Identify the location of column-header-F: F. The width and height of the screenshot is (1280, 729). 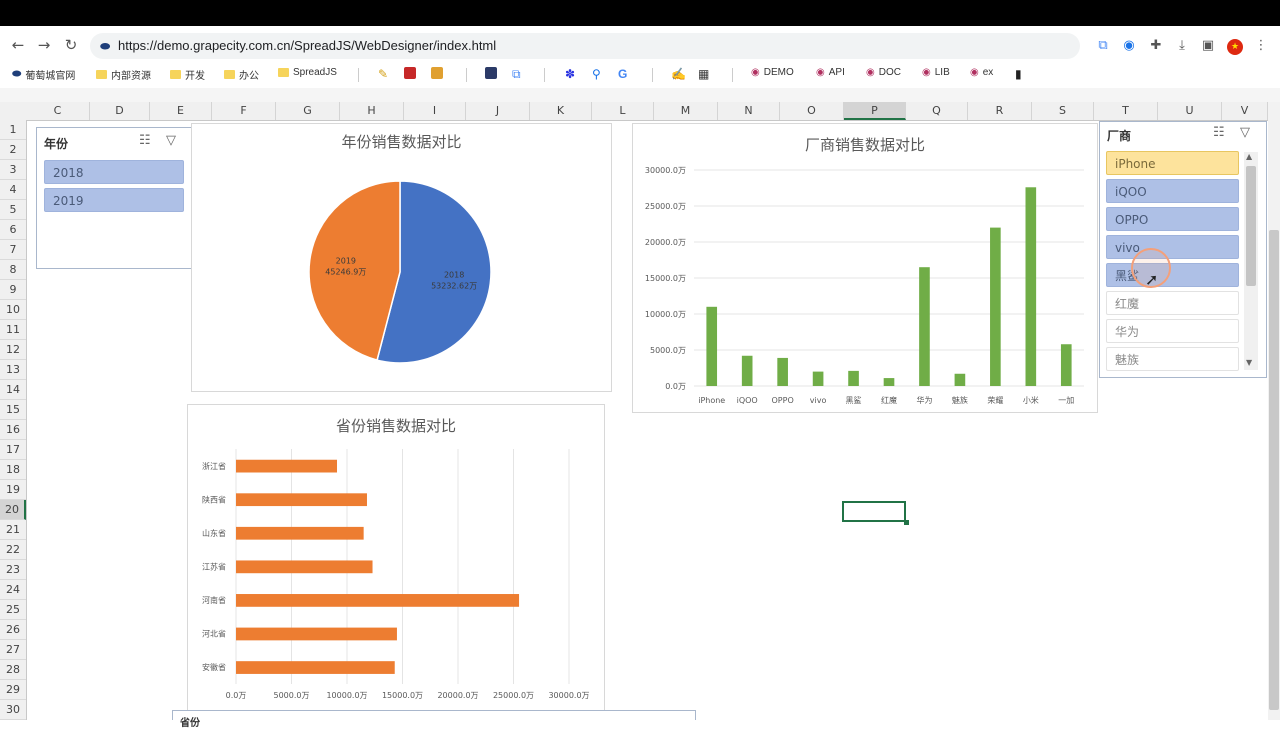
(244, 111).